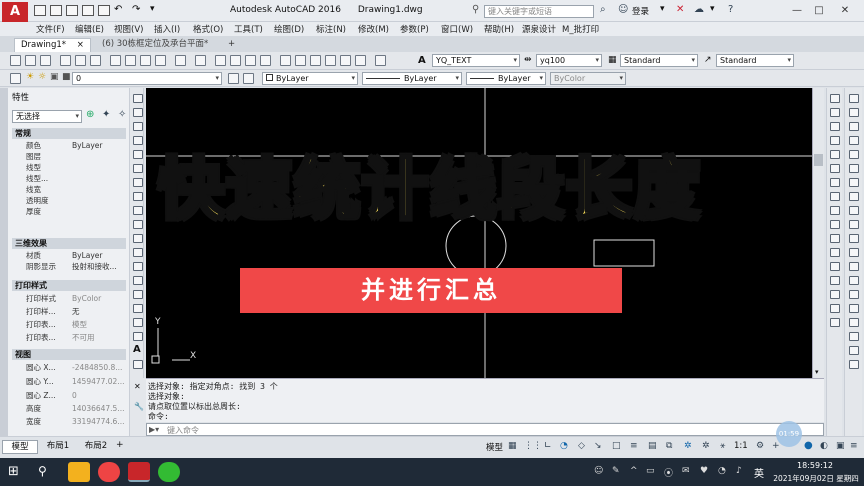 The image size is (864, 486). Describe the element at coordinates (118, 9) in the screenshot. I see `undo-icon: ↶` at that location.